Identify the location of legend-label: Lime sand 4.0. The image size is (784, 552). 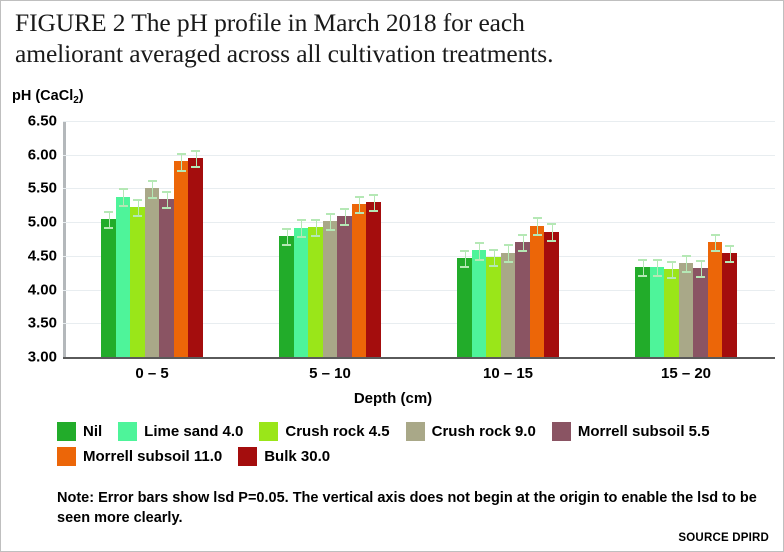
(194, 431).